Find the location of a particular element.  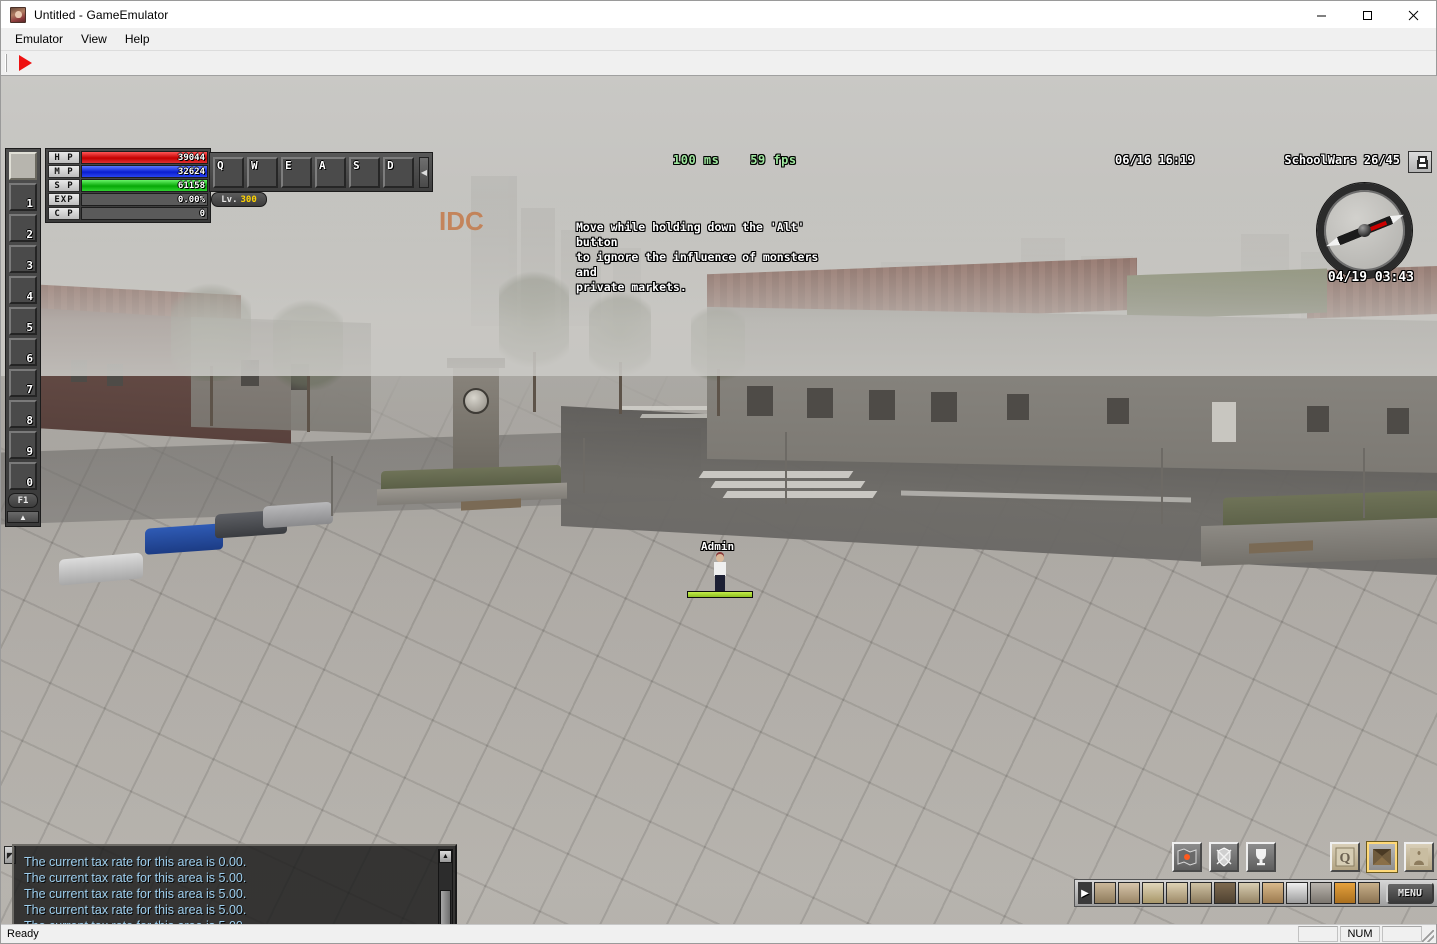

expand-right-icon: ▶ is located at coordinates (1085, 893).